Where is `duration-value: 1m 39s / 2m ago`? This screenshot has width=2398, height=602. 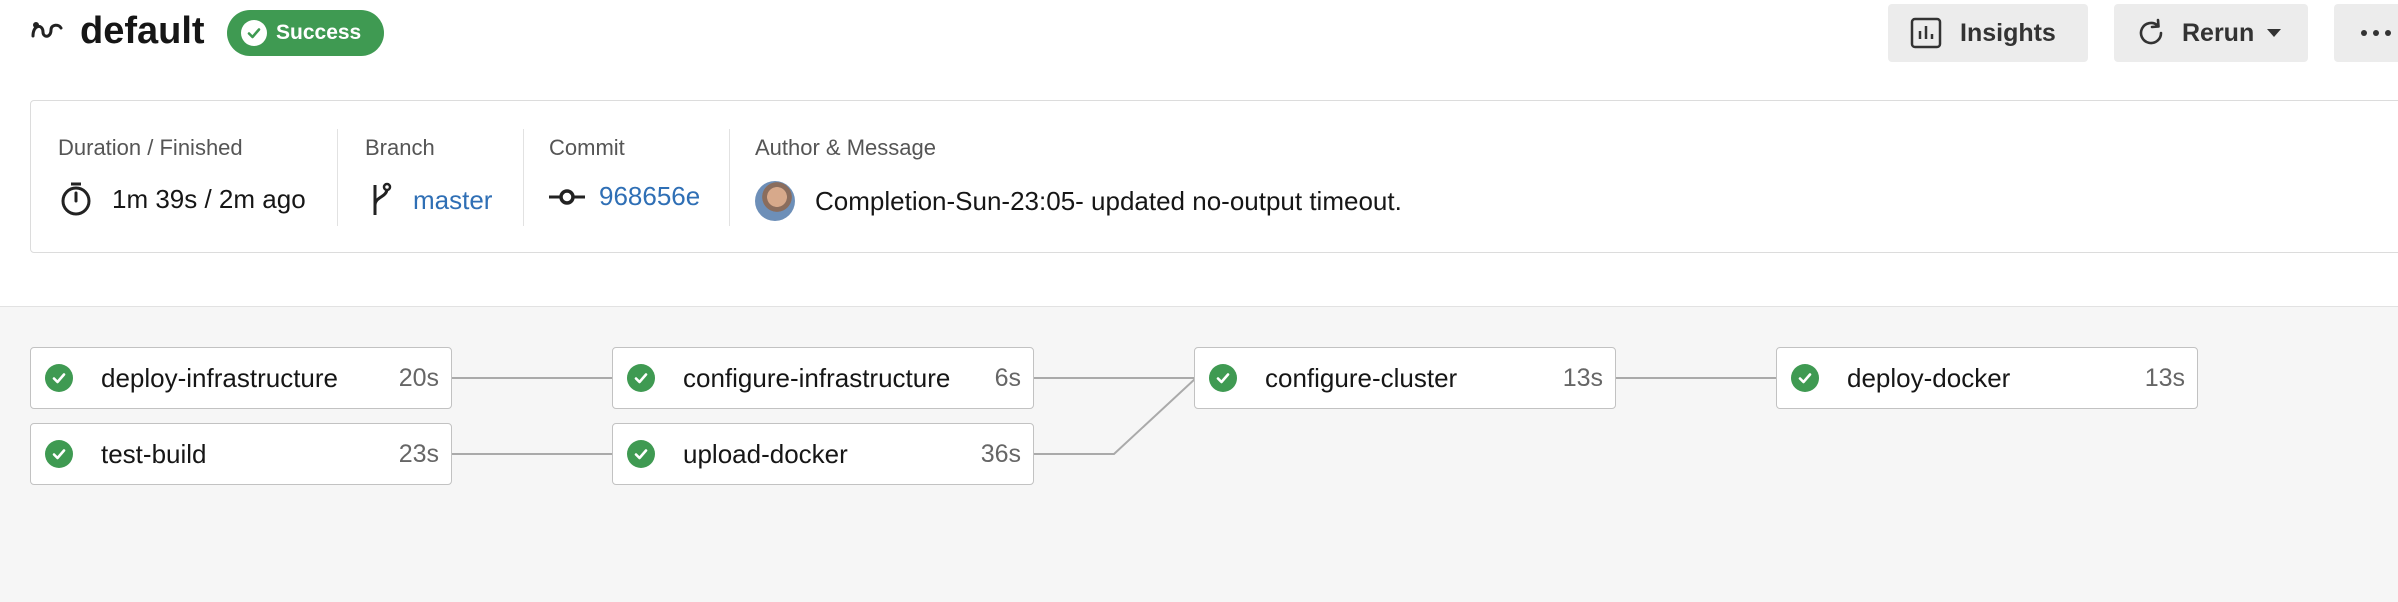
duration-value: 1m 39s / 2m ago is located at coordinates (182, 199).